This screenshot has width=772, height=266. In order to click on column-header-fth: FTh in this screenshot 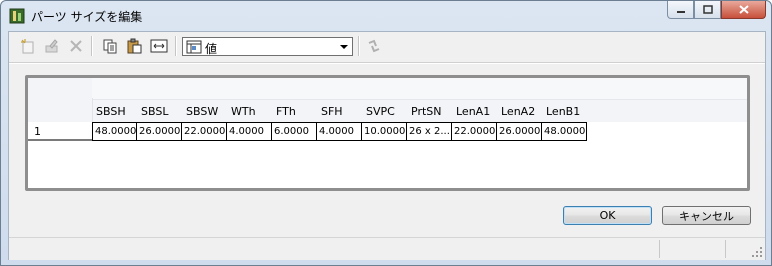, I will do `click(286, 111)`.